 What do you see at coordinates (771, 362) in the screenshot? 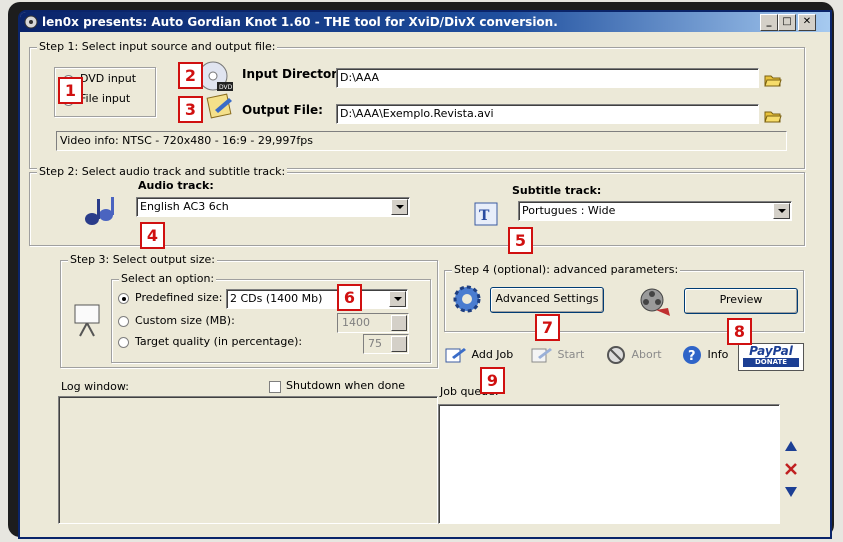
I see `donate-label: DONATE` at bounding box center [771, 362].